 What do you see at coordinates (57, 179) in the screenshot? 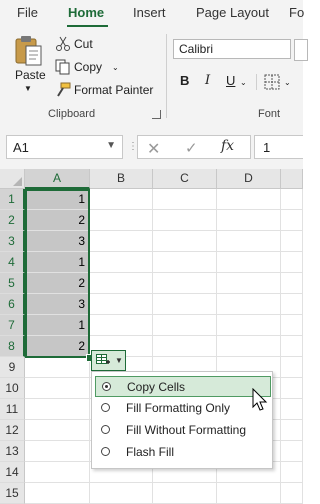
I see `column-header-a: A` at bounding box center [57, 179].